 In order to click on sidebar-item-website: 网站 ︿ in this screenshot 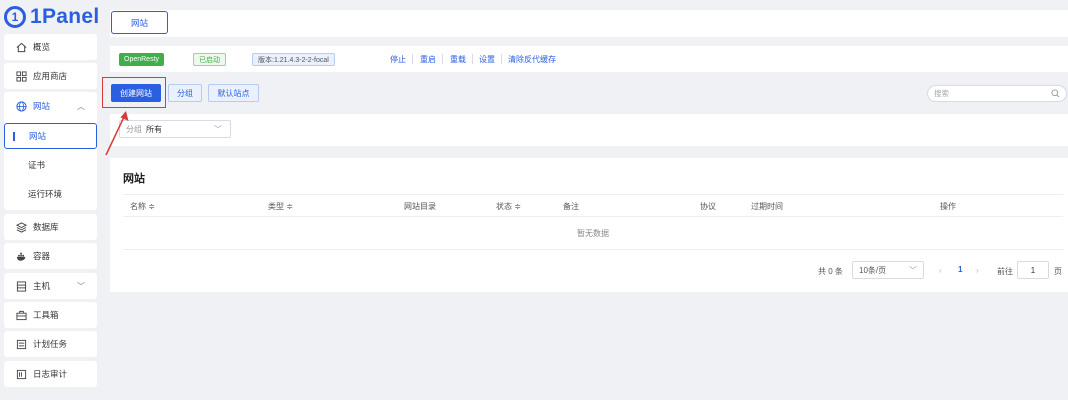, I will do `click(50, 106)`.